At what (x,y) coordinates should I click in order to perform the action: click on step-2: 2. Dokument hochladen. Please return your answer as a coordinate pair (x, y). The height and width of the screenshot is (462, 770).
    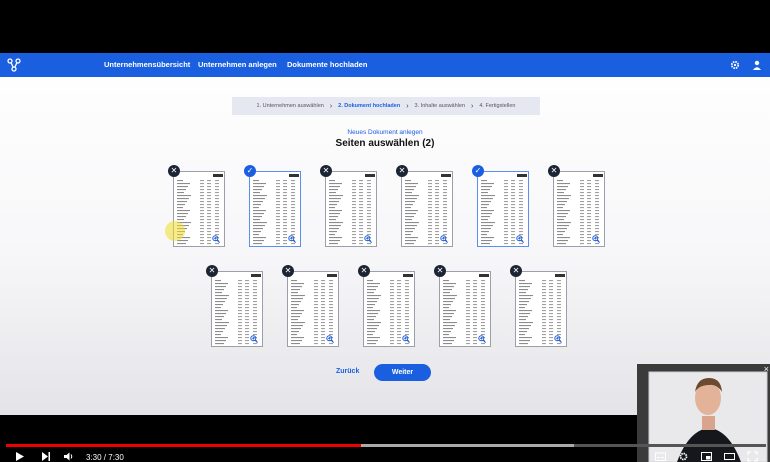
    Looking at the image, I should click on (369, 106).